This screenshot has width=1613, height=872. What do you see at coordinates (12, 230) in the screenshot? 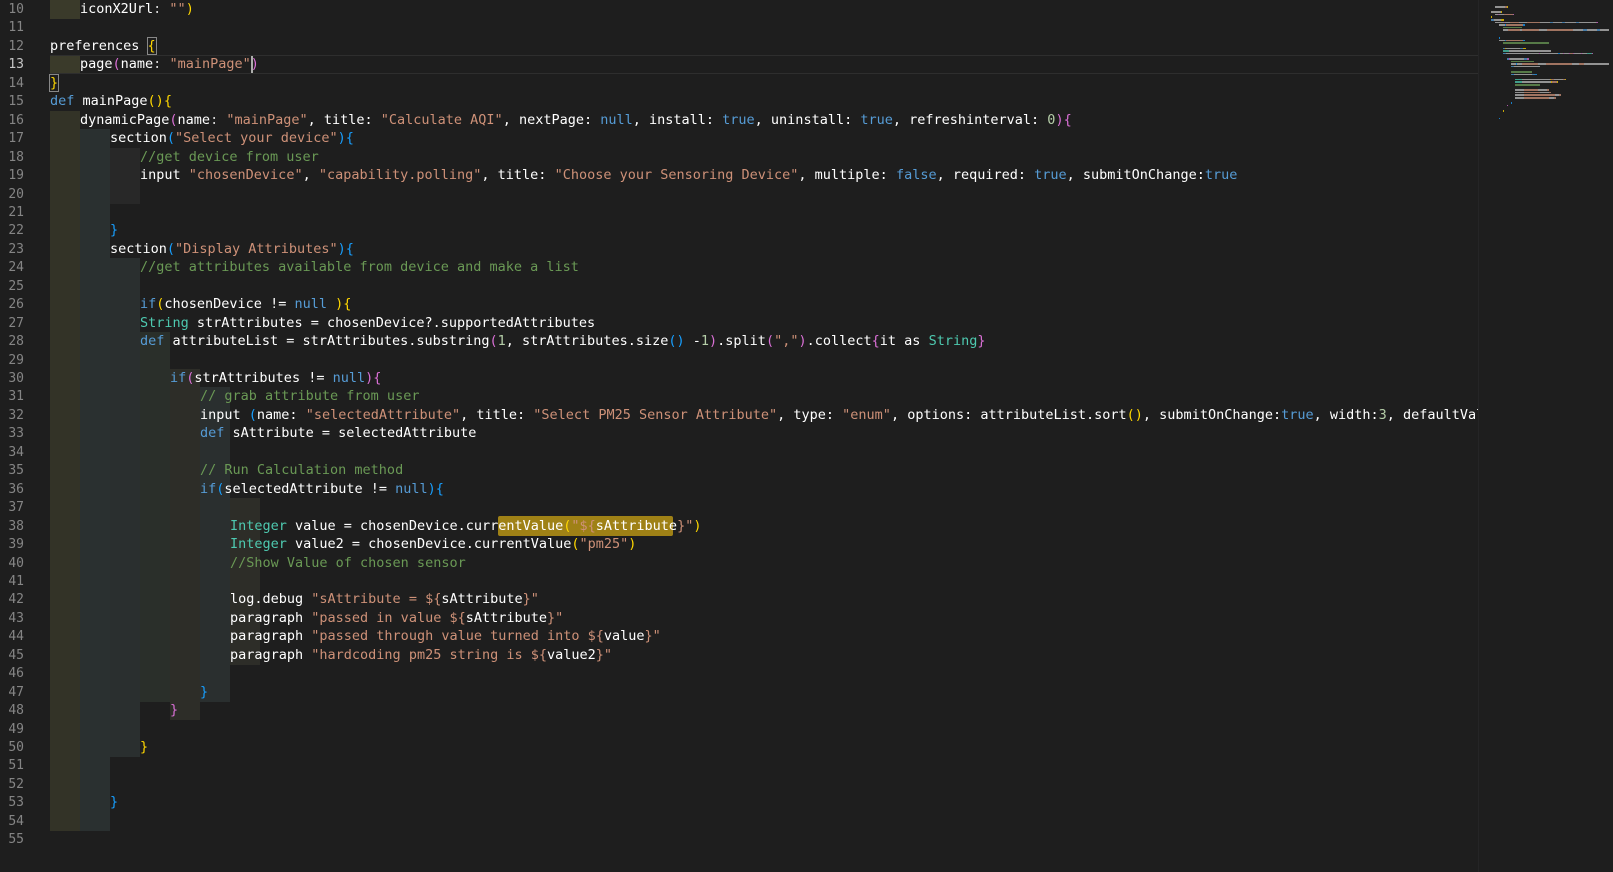
I see `line-number: 22` at bounding box center [12, 230].